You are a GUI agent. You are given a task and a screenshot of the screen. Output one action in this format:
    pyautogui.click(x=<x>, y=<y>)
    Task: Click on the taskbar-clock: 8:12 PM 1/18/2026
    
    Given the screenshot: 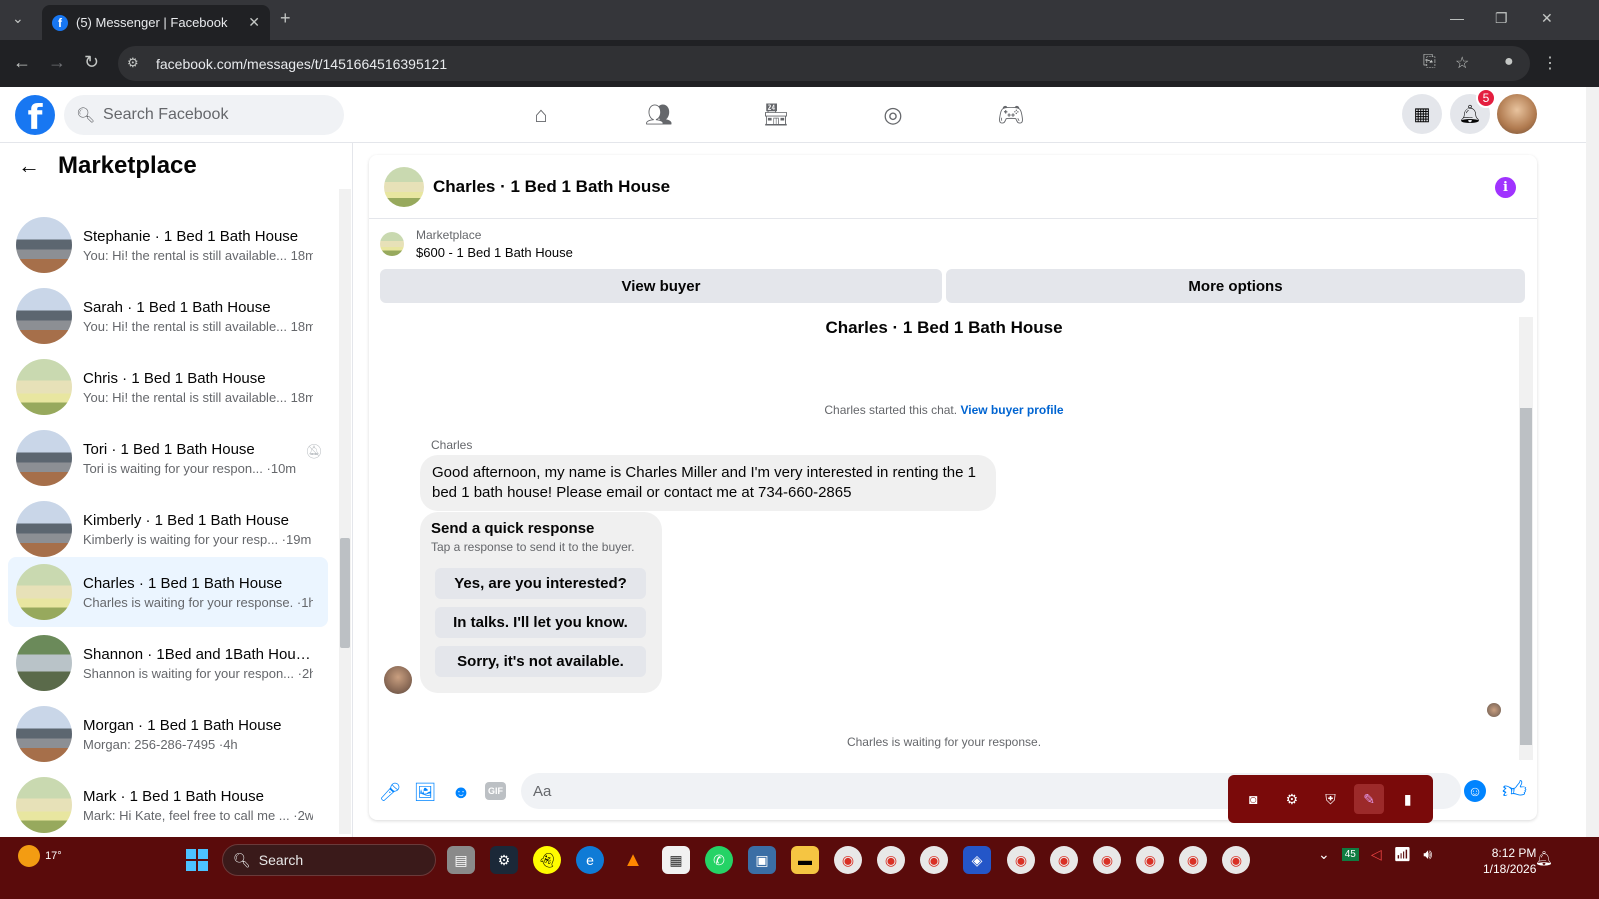 What is the action you would take?
    pyautogui.click(x=1509, y=861)
    